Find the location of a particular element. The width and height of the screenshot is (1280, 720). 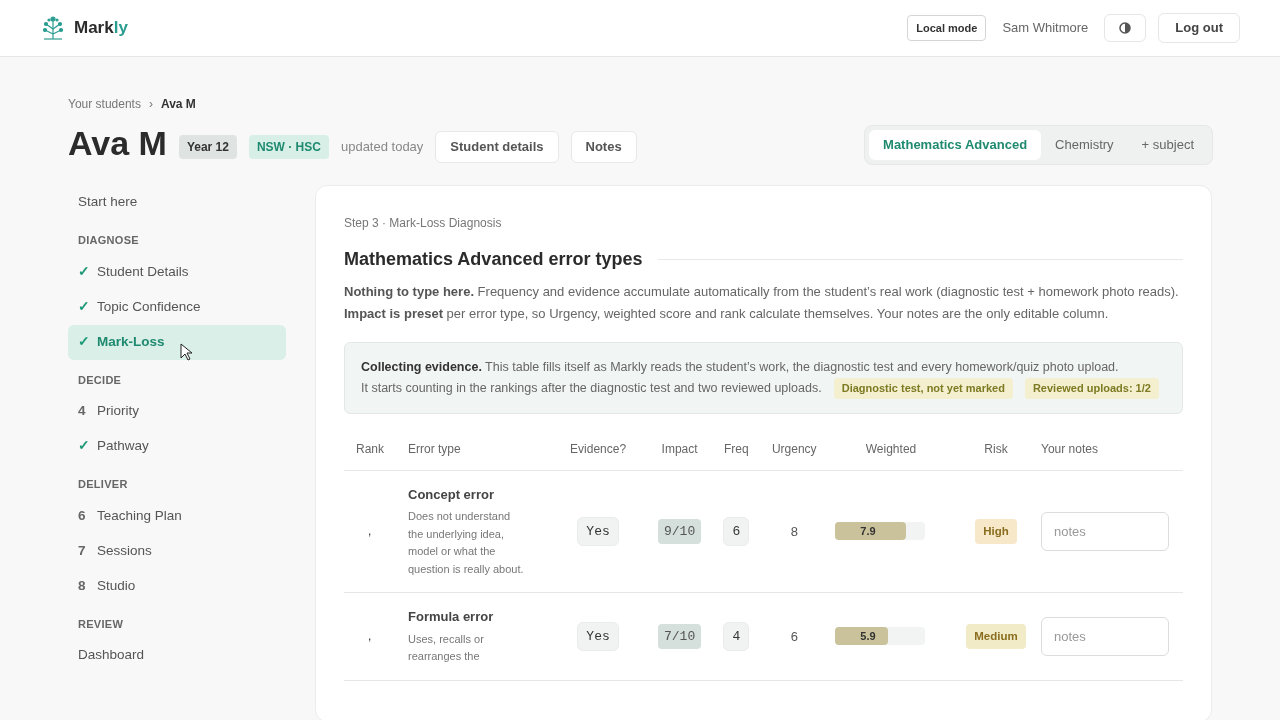

column-header: Freq is located at coordinates (736, 448).